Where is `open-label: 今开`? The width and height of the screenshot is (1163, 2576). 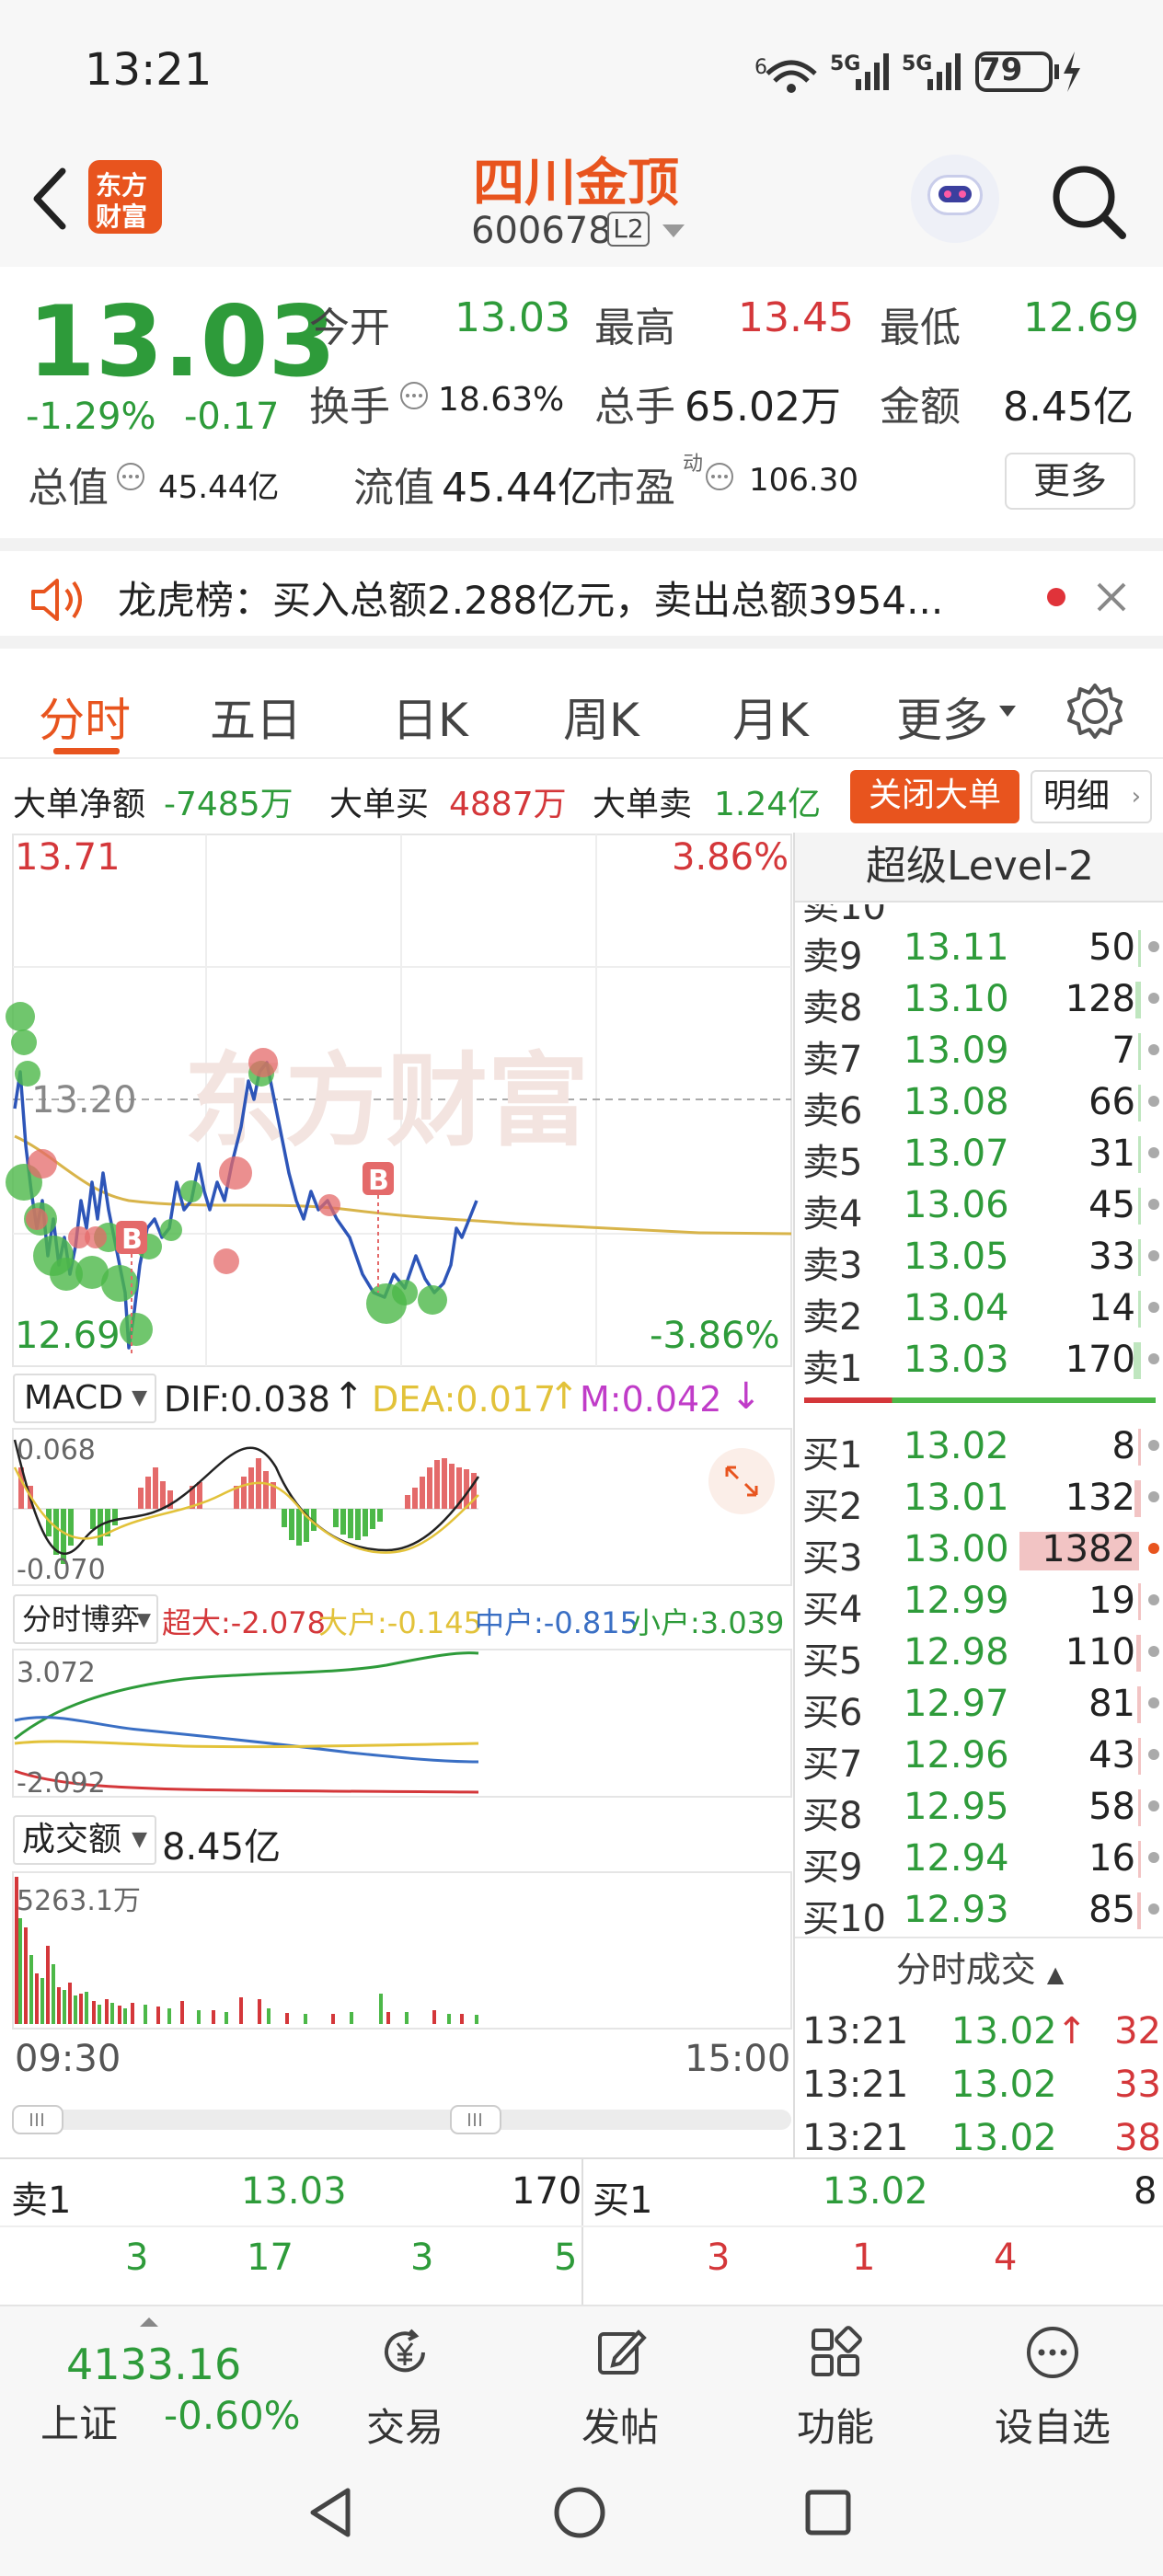
open-label: 今开 is located at coordinates (350, 328).